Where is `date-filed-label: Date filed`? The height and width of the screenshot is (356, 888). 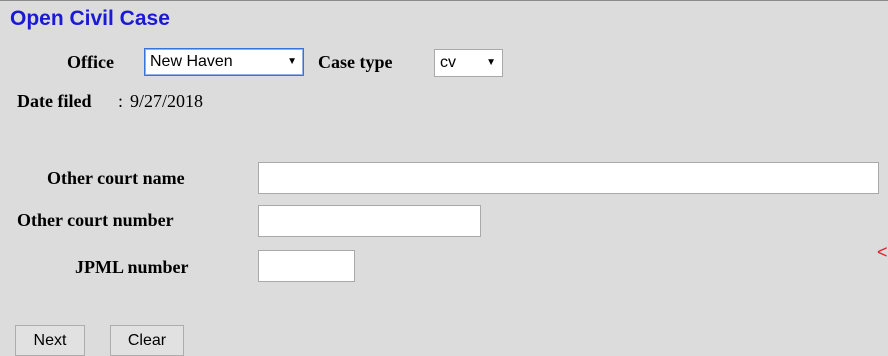
date-filed-label: Date filed is located at coordinates (54, 101).